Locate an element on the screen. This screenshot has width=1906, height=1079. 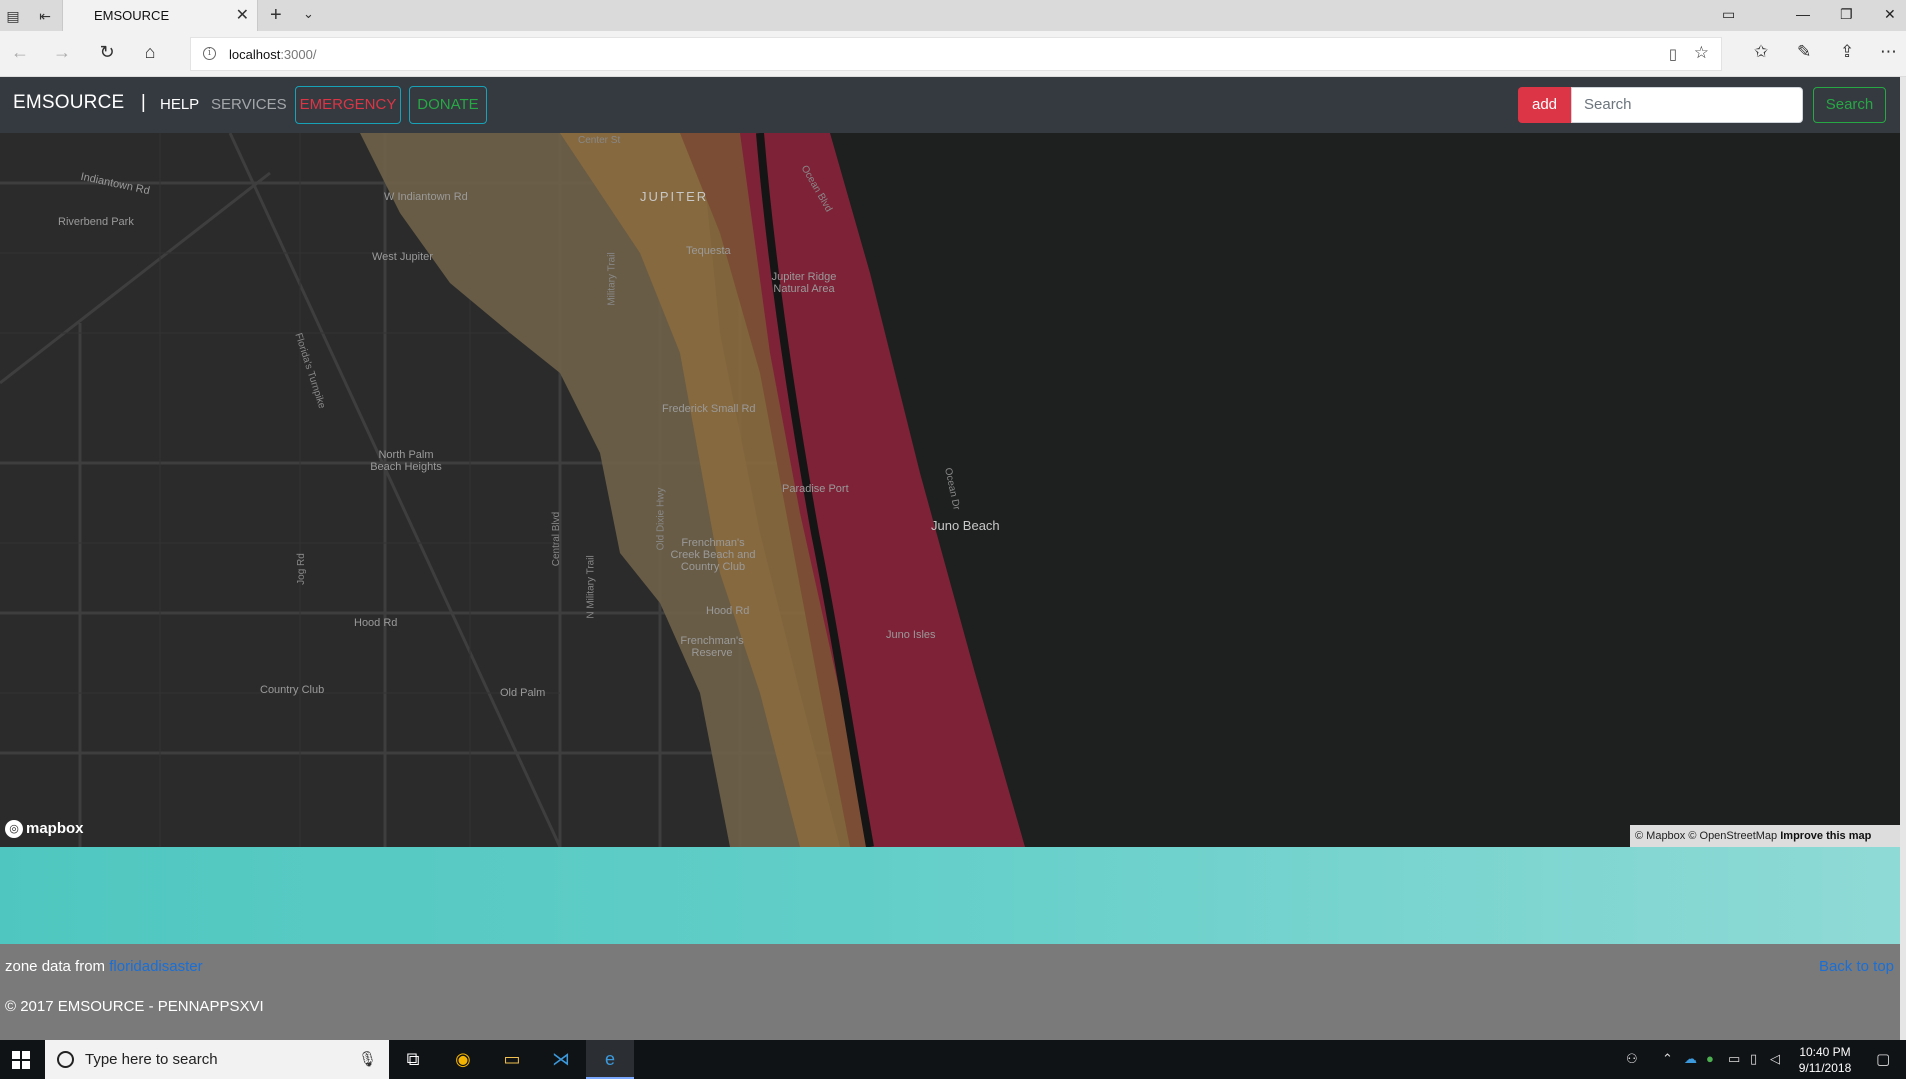
action-center-icon: ▢ is located at coordinates (1883, 1059).